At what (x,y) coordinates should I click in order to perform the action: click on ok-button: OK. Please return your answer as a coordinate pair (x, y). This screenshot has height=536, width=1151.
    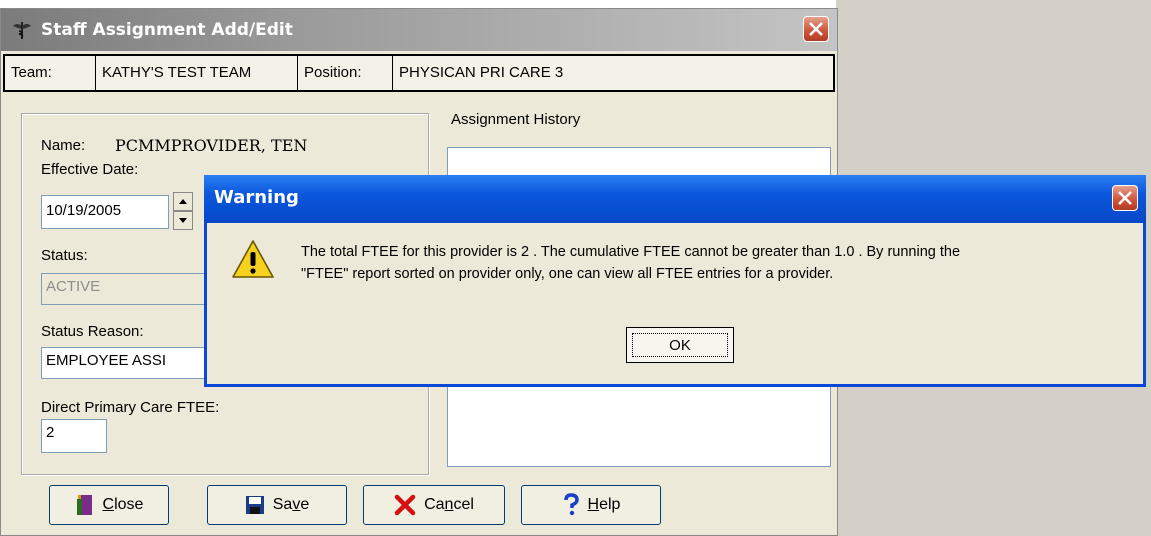
    Looking at the image, I should click on (680, 345).